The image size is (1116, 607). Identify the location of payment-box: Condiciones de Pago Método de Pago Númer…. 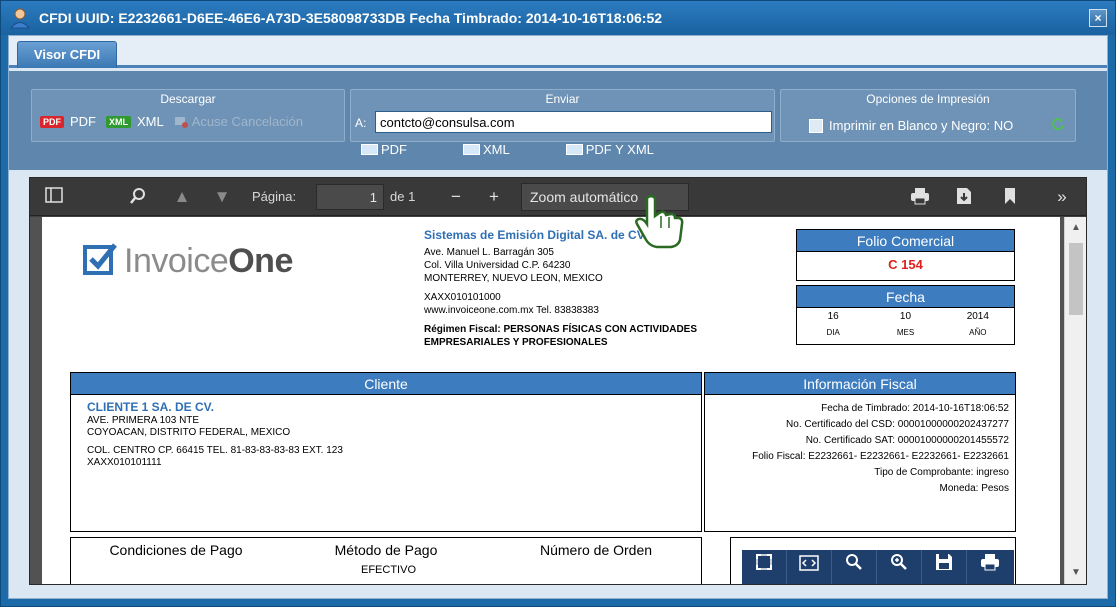
(386, 560).